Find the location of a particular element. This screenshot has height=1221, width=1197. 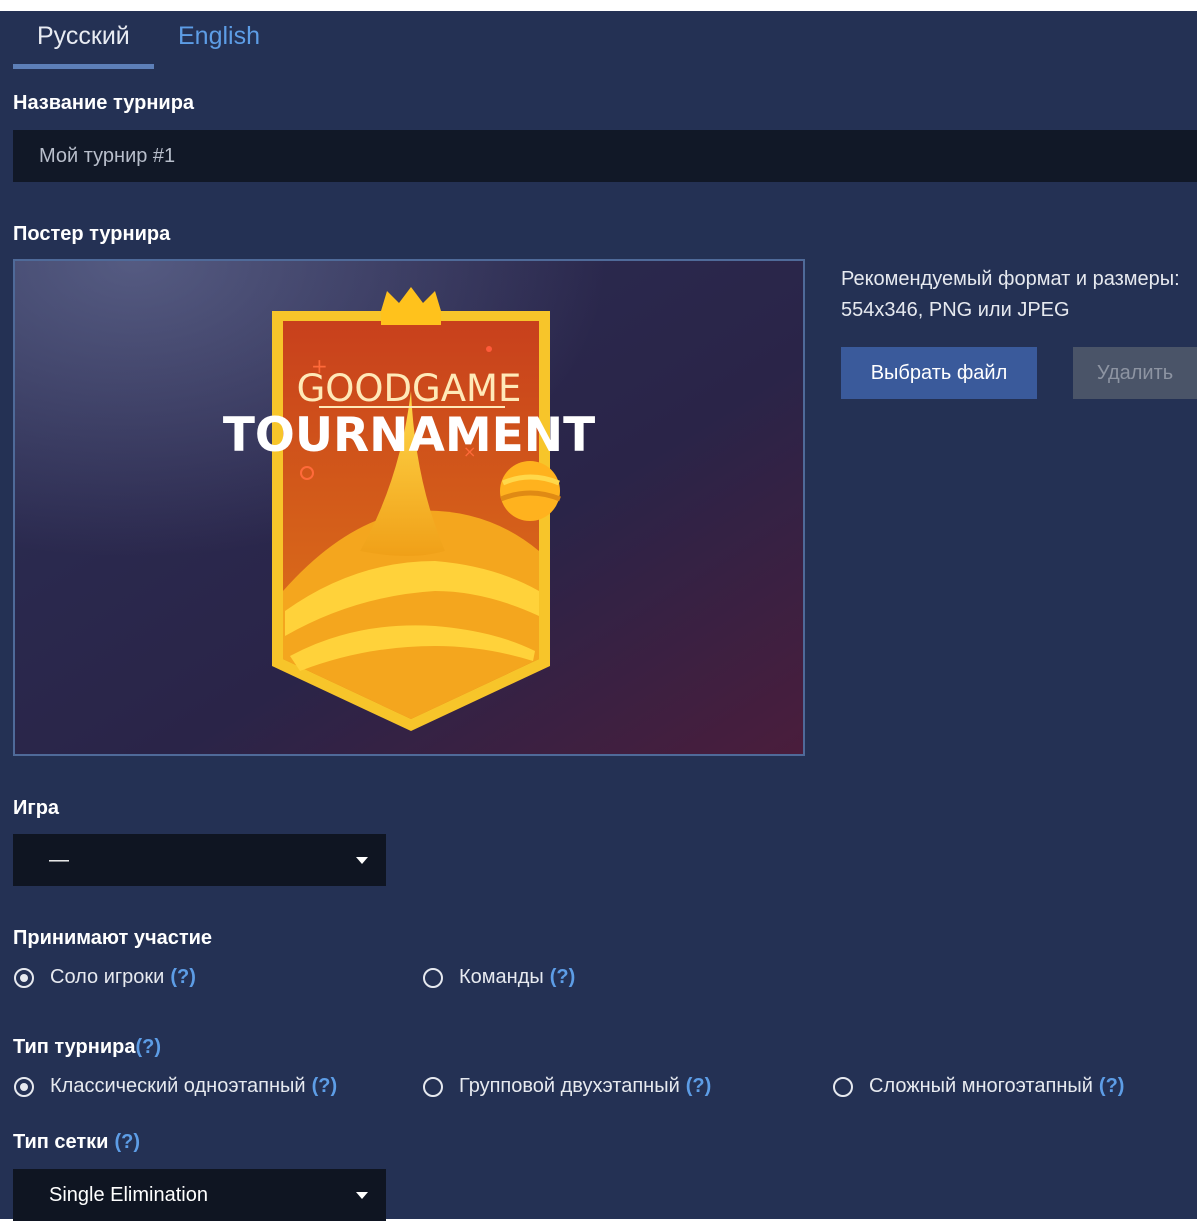

radio-solo-players: Соло игроки (?) is located at coordinates (105, 977).